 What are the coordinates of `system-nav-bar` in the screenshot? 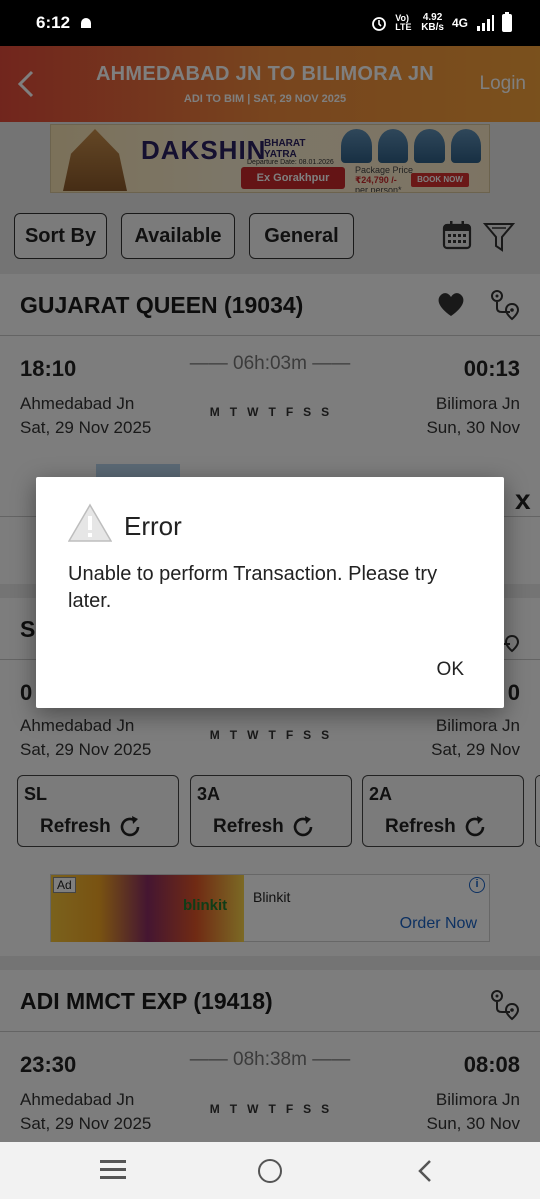 It's located at (270, 1170).